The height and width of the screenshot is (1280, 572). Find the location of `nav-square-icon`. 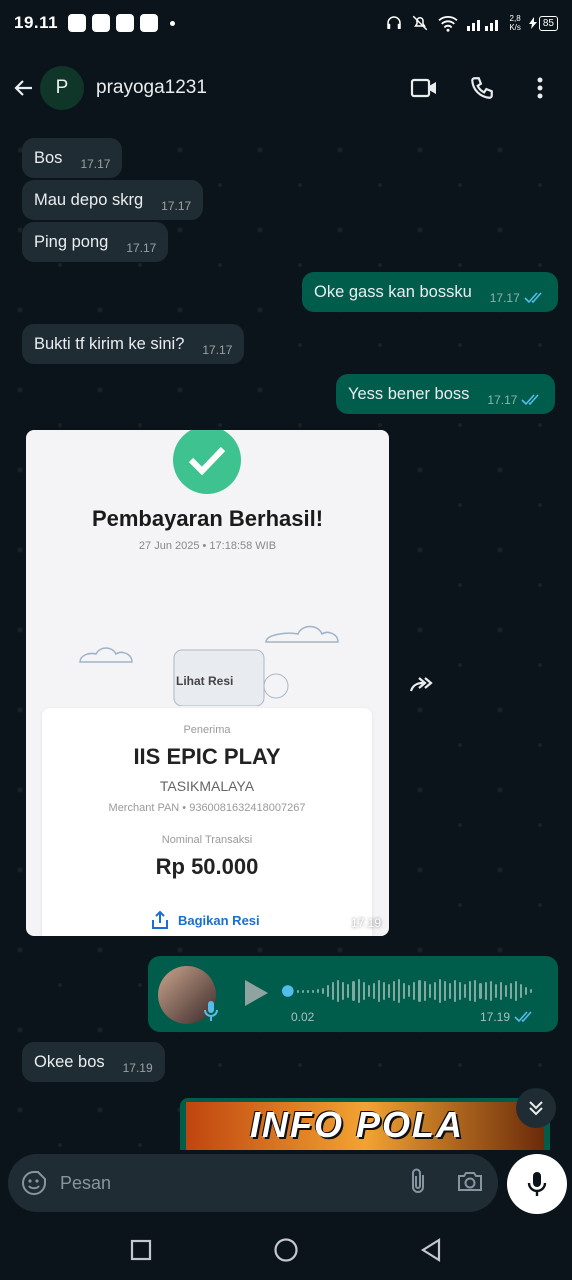

nav-square-icon is located at coordinates (141, 1250).